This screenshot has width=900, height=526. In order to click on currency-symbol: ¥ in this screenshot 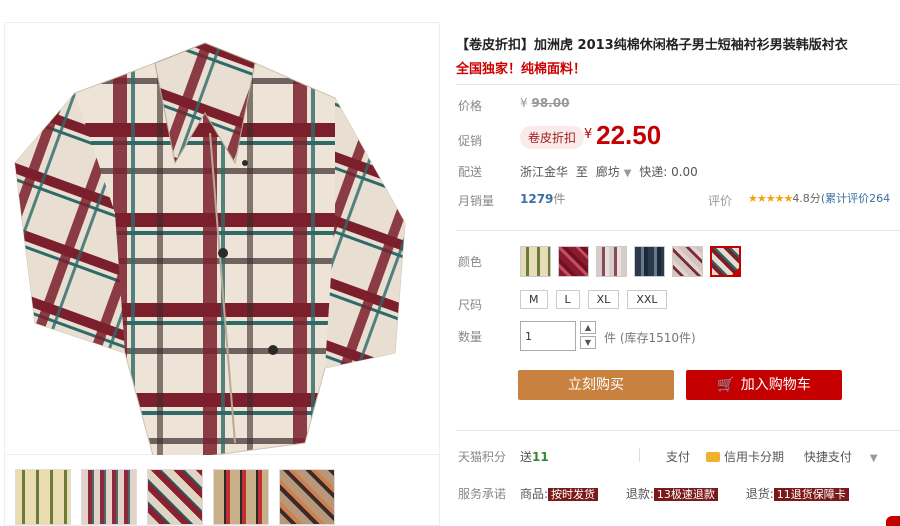, I will do `click(524, 103)`.